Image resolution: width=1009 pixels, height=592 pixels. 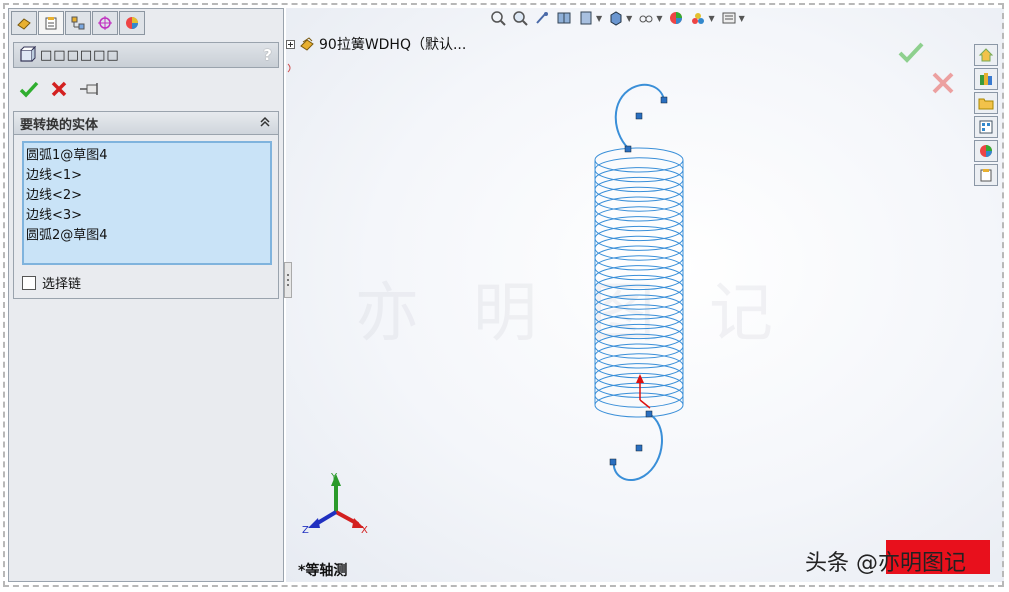 I want to click on convert-entities-icon, so click(x=28, y=54).